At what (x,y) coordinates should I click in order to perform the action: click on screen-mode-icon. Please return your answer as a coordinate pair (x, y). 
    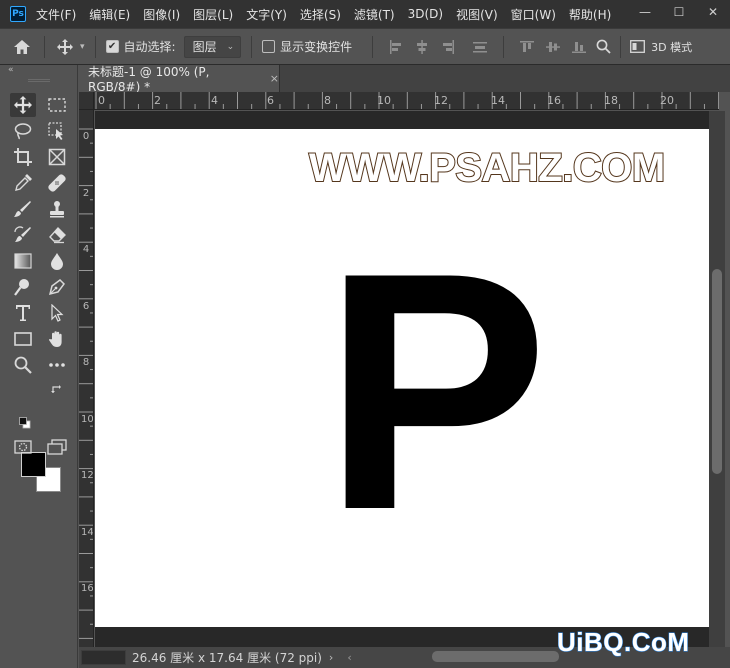
    Looking at the image, I should click on (57, 447).